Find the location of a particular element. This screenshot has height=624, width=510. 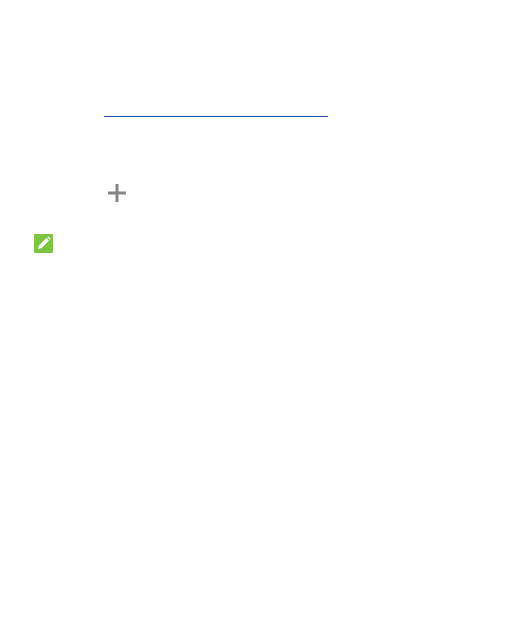

note-pencil-icon is located at coordinates (43, 243).